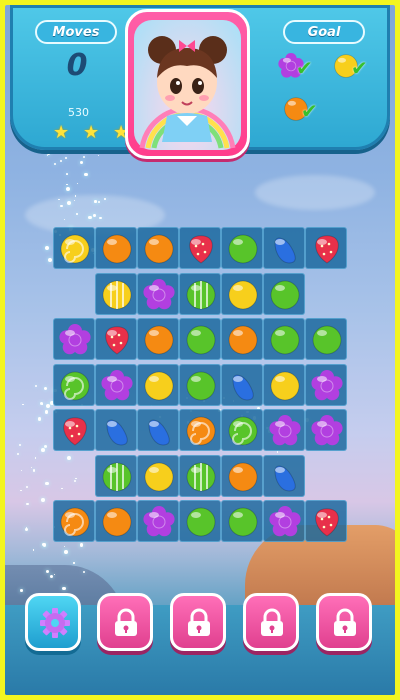 The width and height of the screenshot is (400, 700). I want to click on yellow-striped-candy-icon, so click(117, 295).